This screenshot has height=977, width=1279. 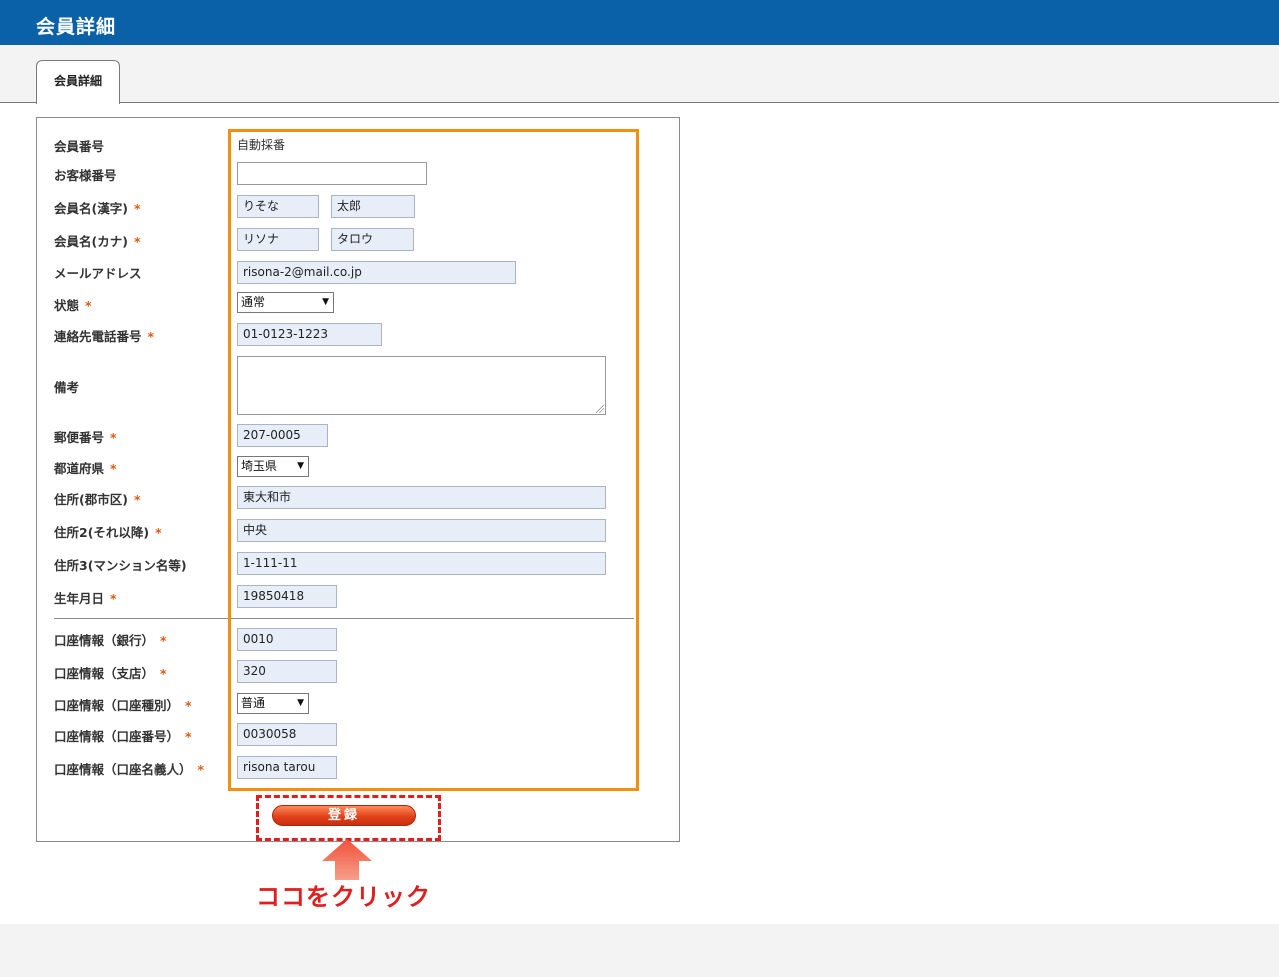 What do you see at coordinates (85, 598) in the screenshot?
I see `label-birthday: 生年月日 *` at bounding box center [85, 598].